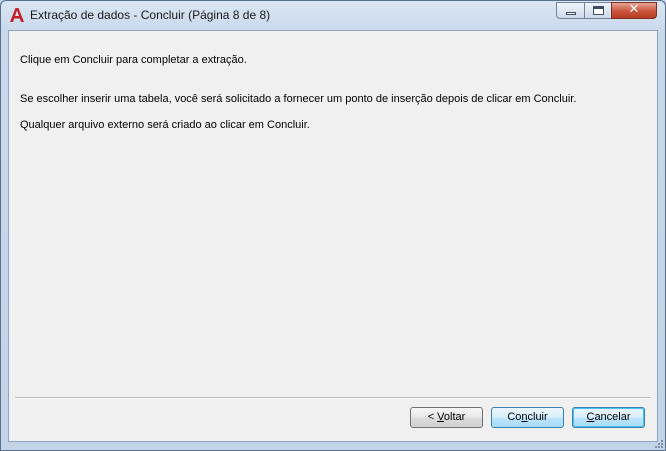  What do you see at coordinates (570, 10) in the screenshot?
I see `minimize-button` at bounding box center [570, 10].